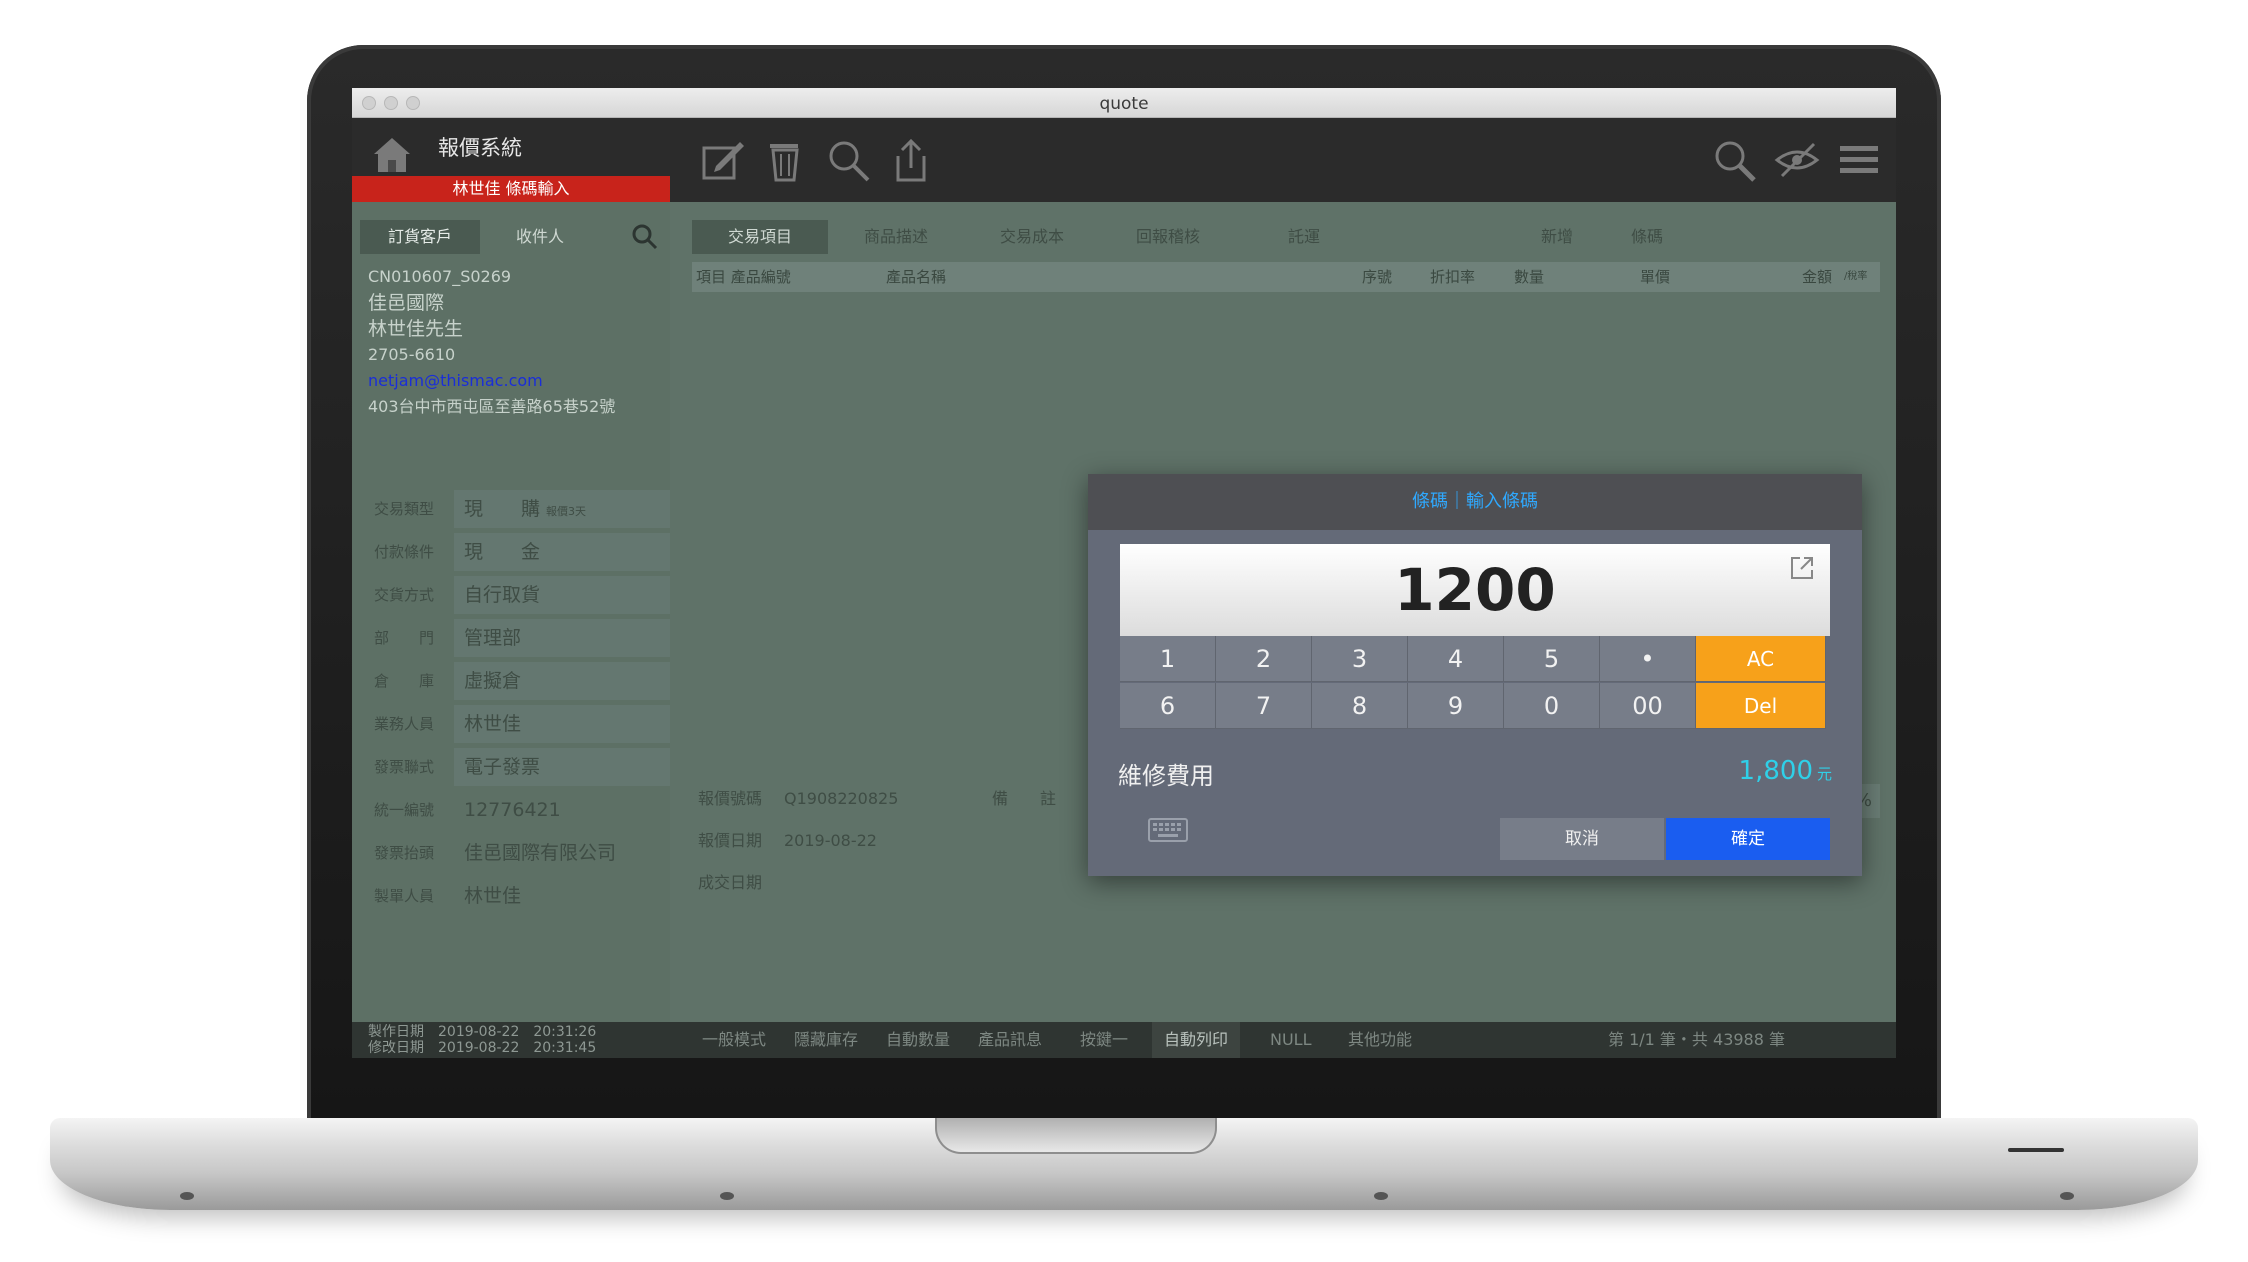 Image resolution: width=2248 pixels, height=1262 pixels. What do you see at coordinates (1168, 706) in the screenshot?
I see `key-6: 6` at bounding box center [1168, 706].